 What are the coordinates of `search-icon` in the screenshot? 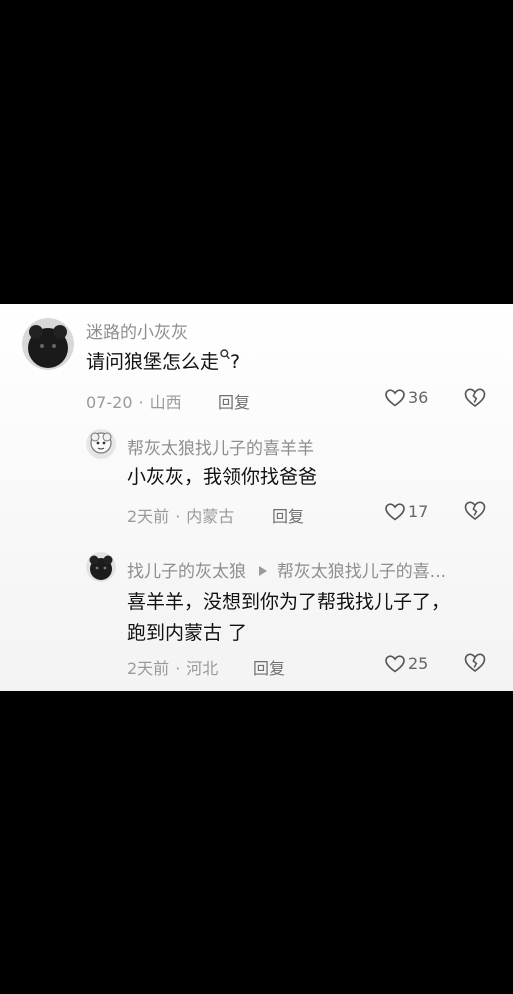 It's located at (225, 354).